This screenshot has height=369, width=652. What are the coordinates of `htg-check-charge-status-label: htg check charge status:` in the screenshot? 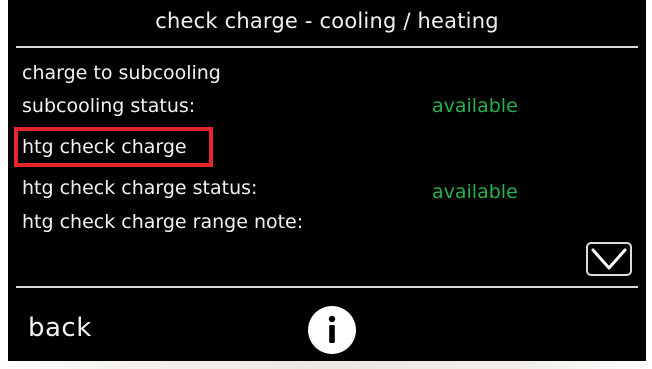 It's located at (140, 188).